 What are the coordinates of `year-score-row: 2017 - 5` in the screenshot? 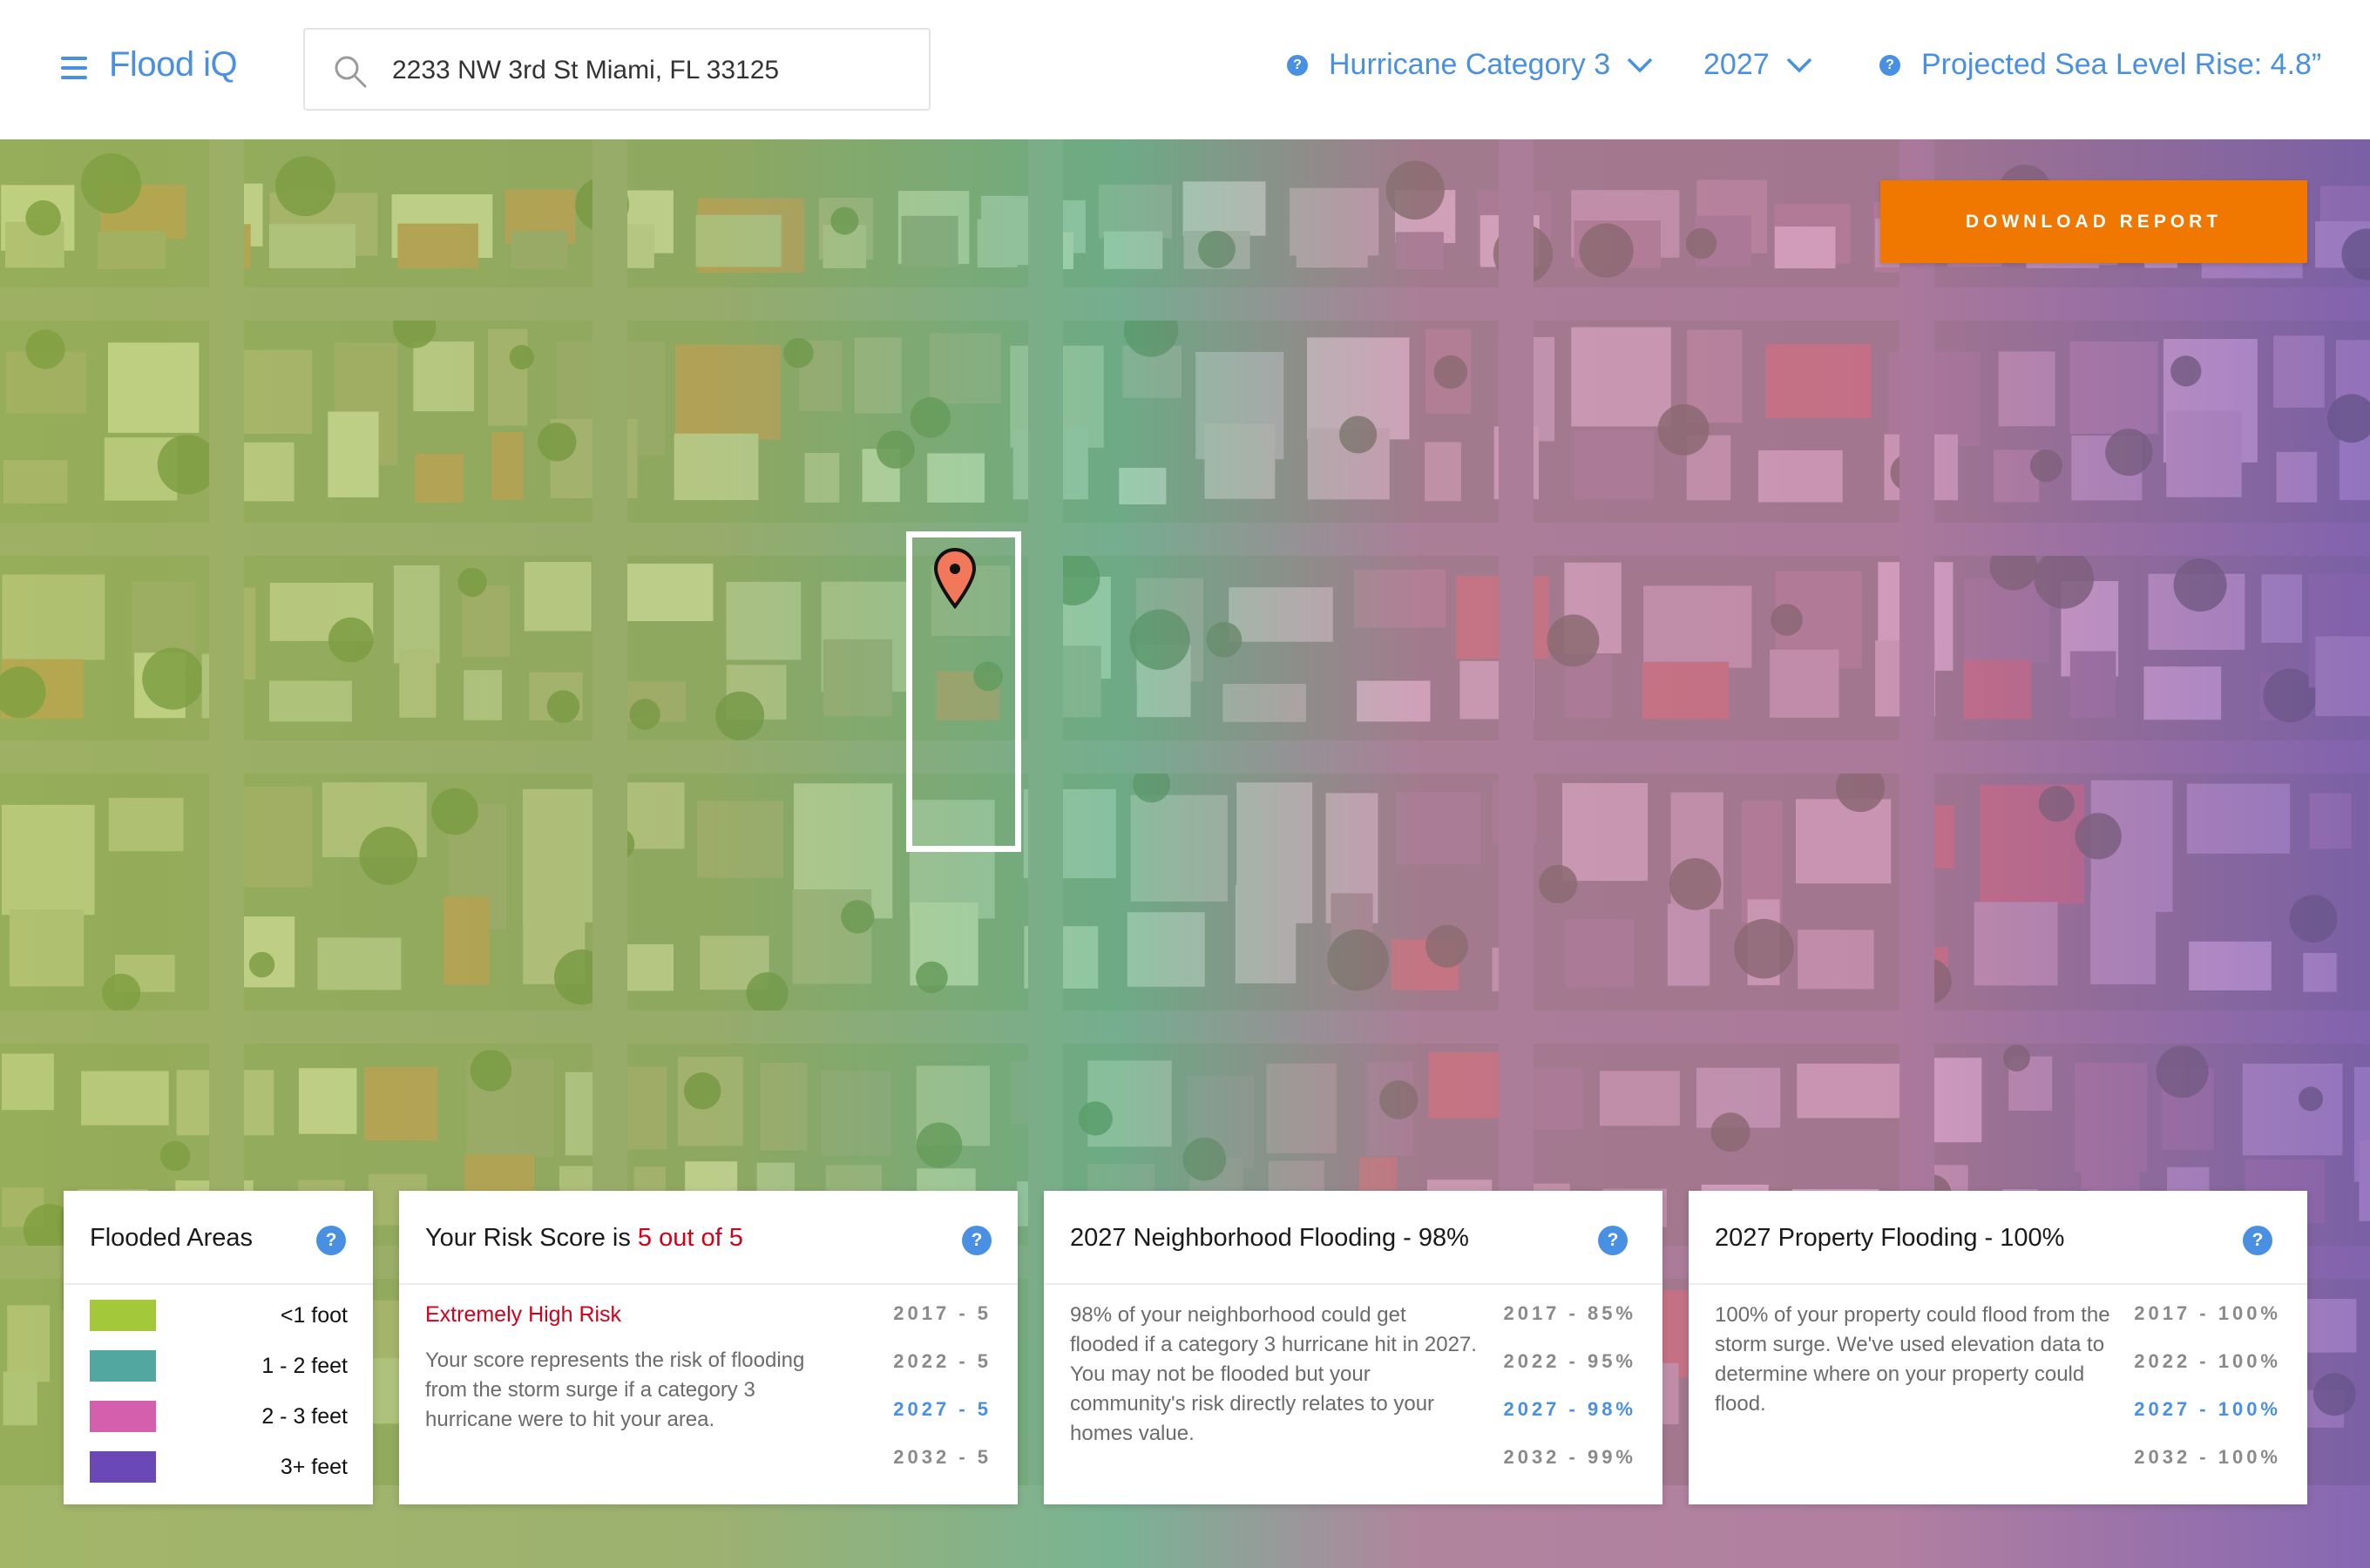 It's located at (942, 1326).